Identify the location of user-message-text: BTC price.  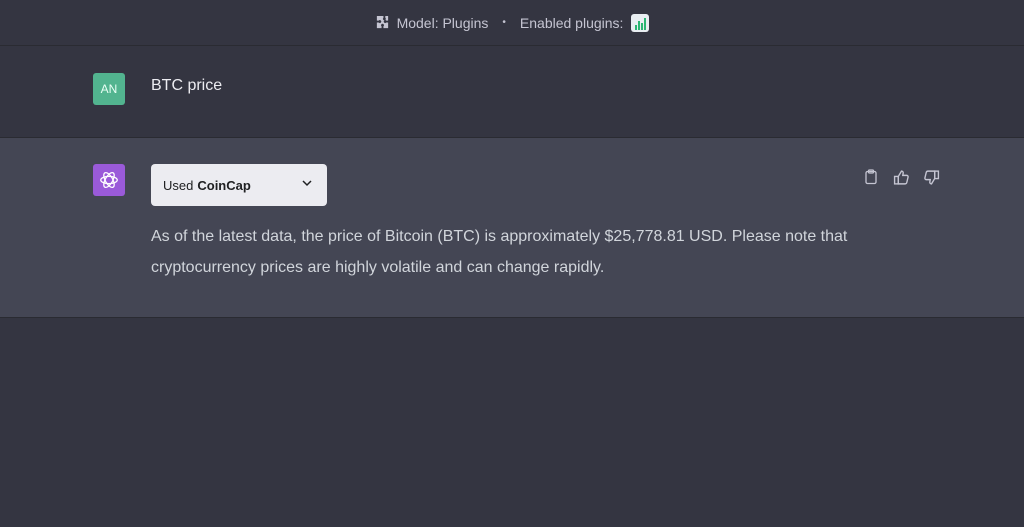
(187, 85).